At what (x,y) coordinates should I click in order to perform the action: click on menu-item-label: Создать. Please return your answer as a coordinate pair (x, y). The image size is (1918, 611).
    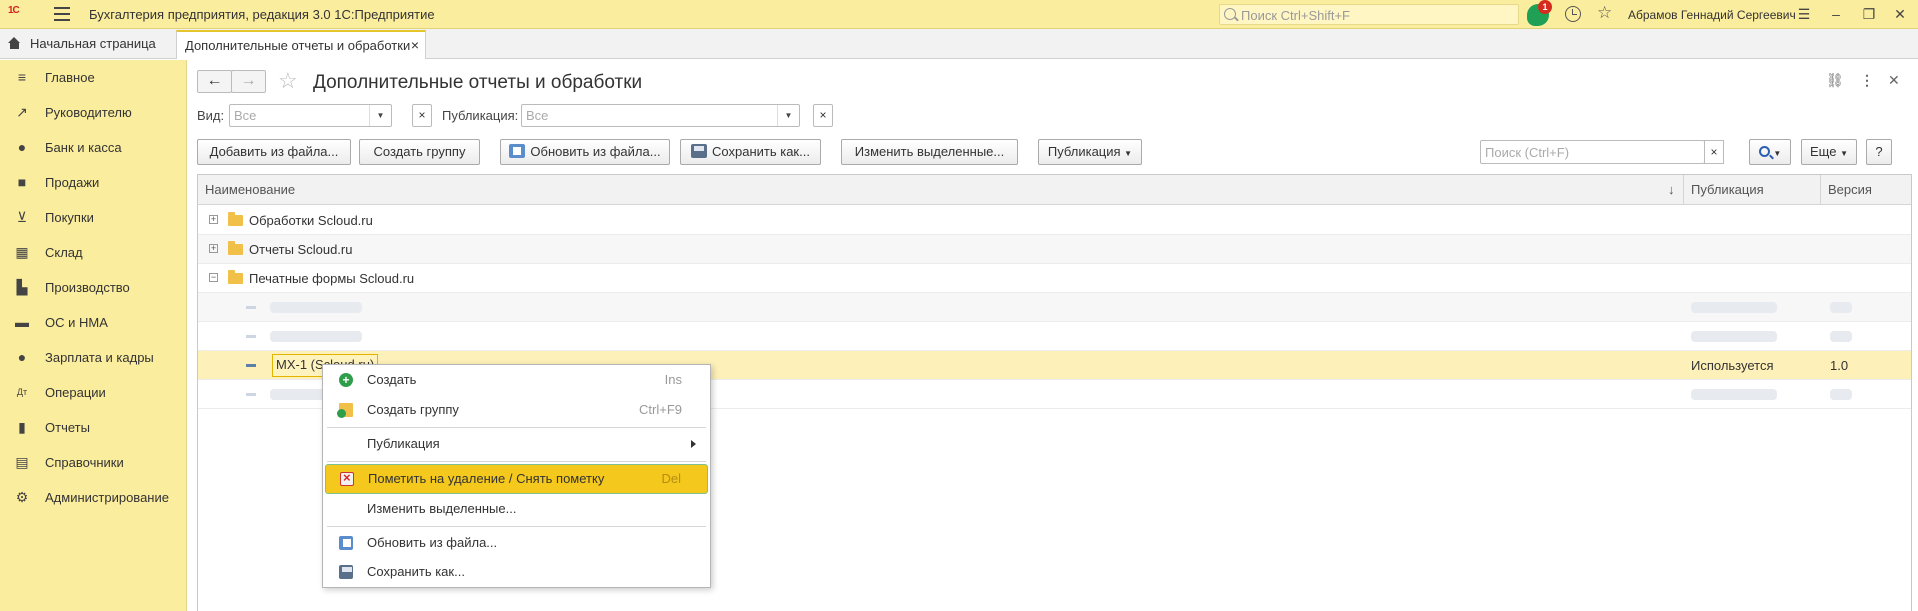
    Looking at the image, I should click on (392, 379).